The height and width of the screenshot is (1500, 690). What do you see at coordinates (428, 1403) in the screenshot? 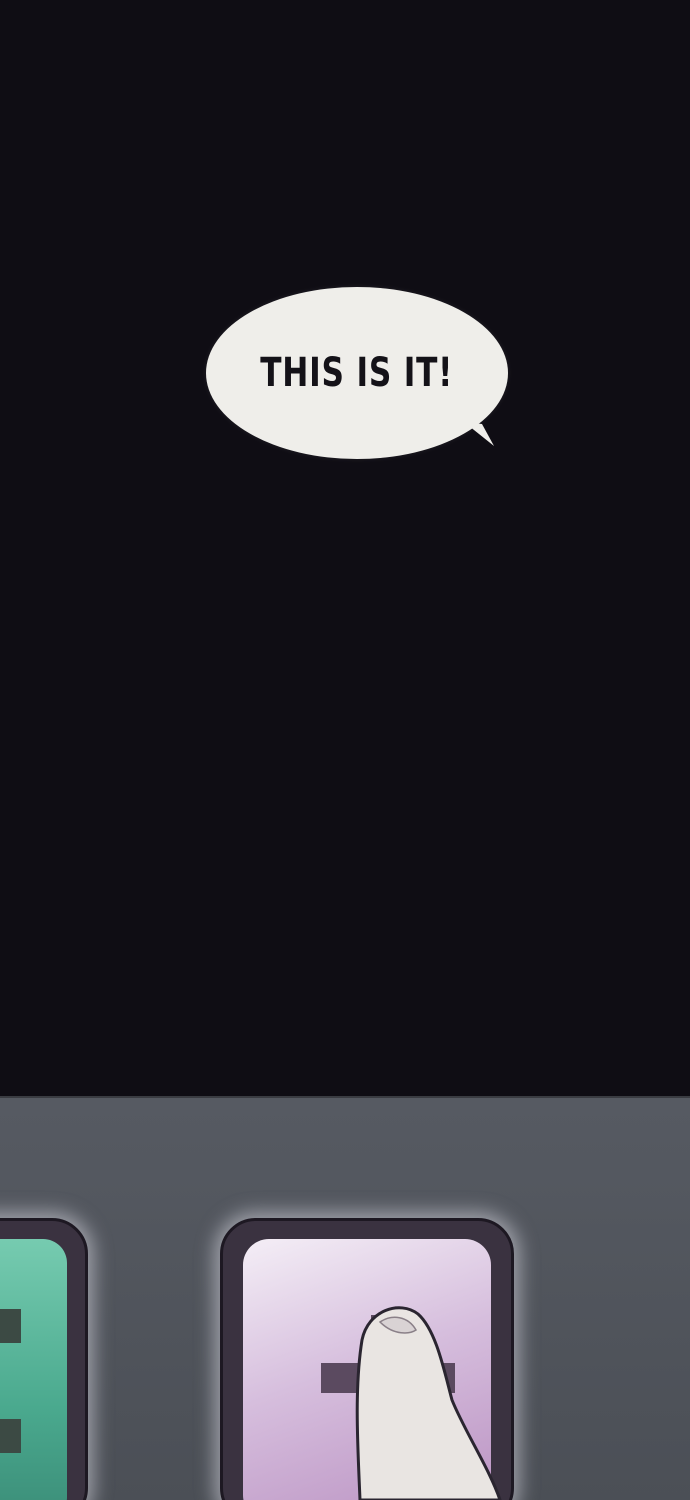
I see `finger-pressing-illustration` at bounding box center [428, 1403].